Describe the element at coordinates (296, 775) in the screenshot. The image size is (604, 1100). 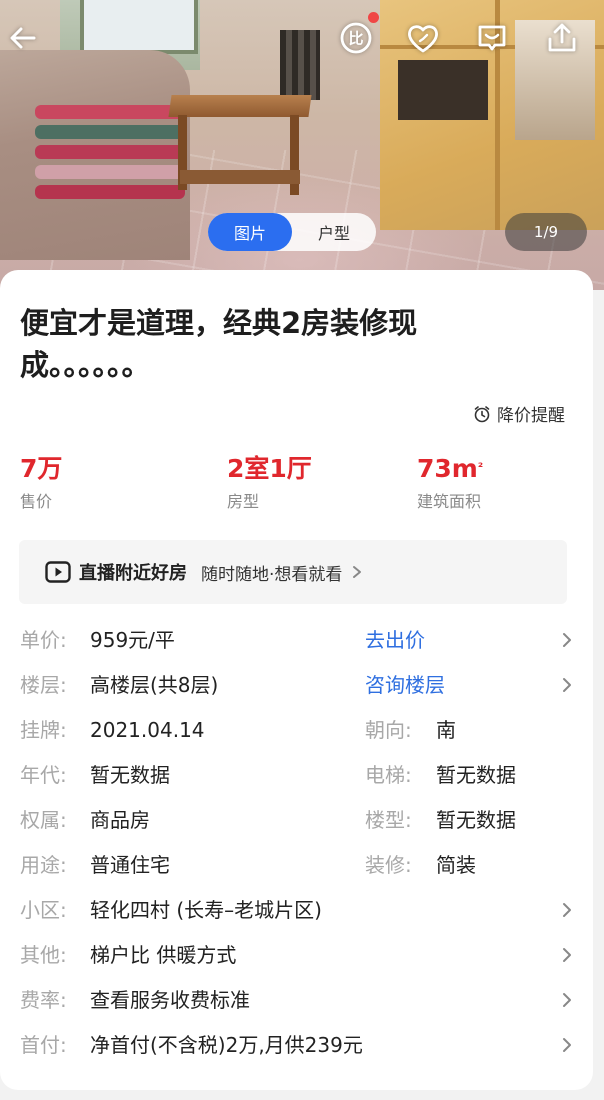
I see `detail-row-year: 年代: 暂无数据 电梯: 暂无数据` at that location.